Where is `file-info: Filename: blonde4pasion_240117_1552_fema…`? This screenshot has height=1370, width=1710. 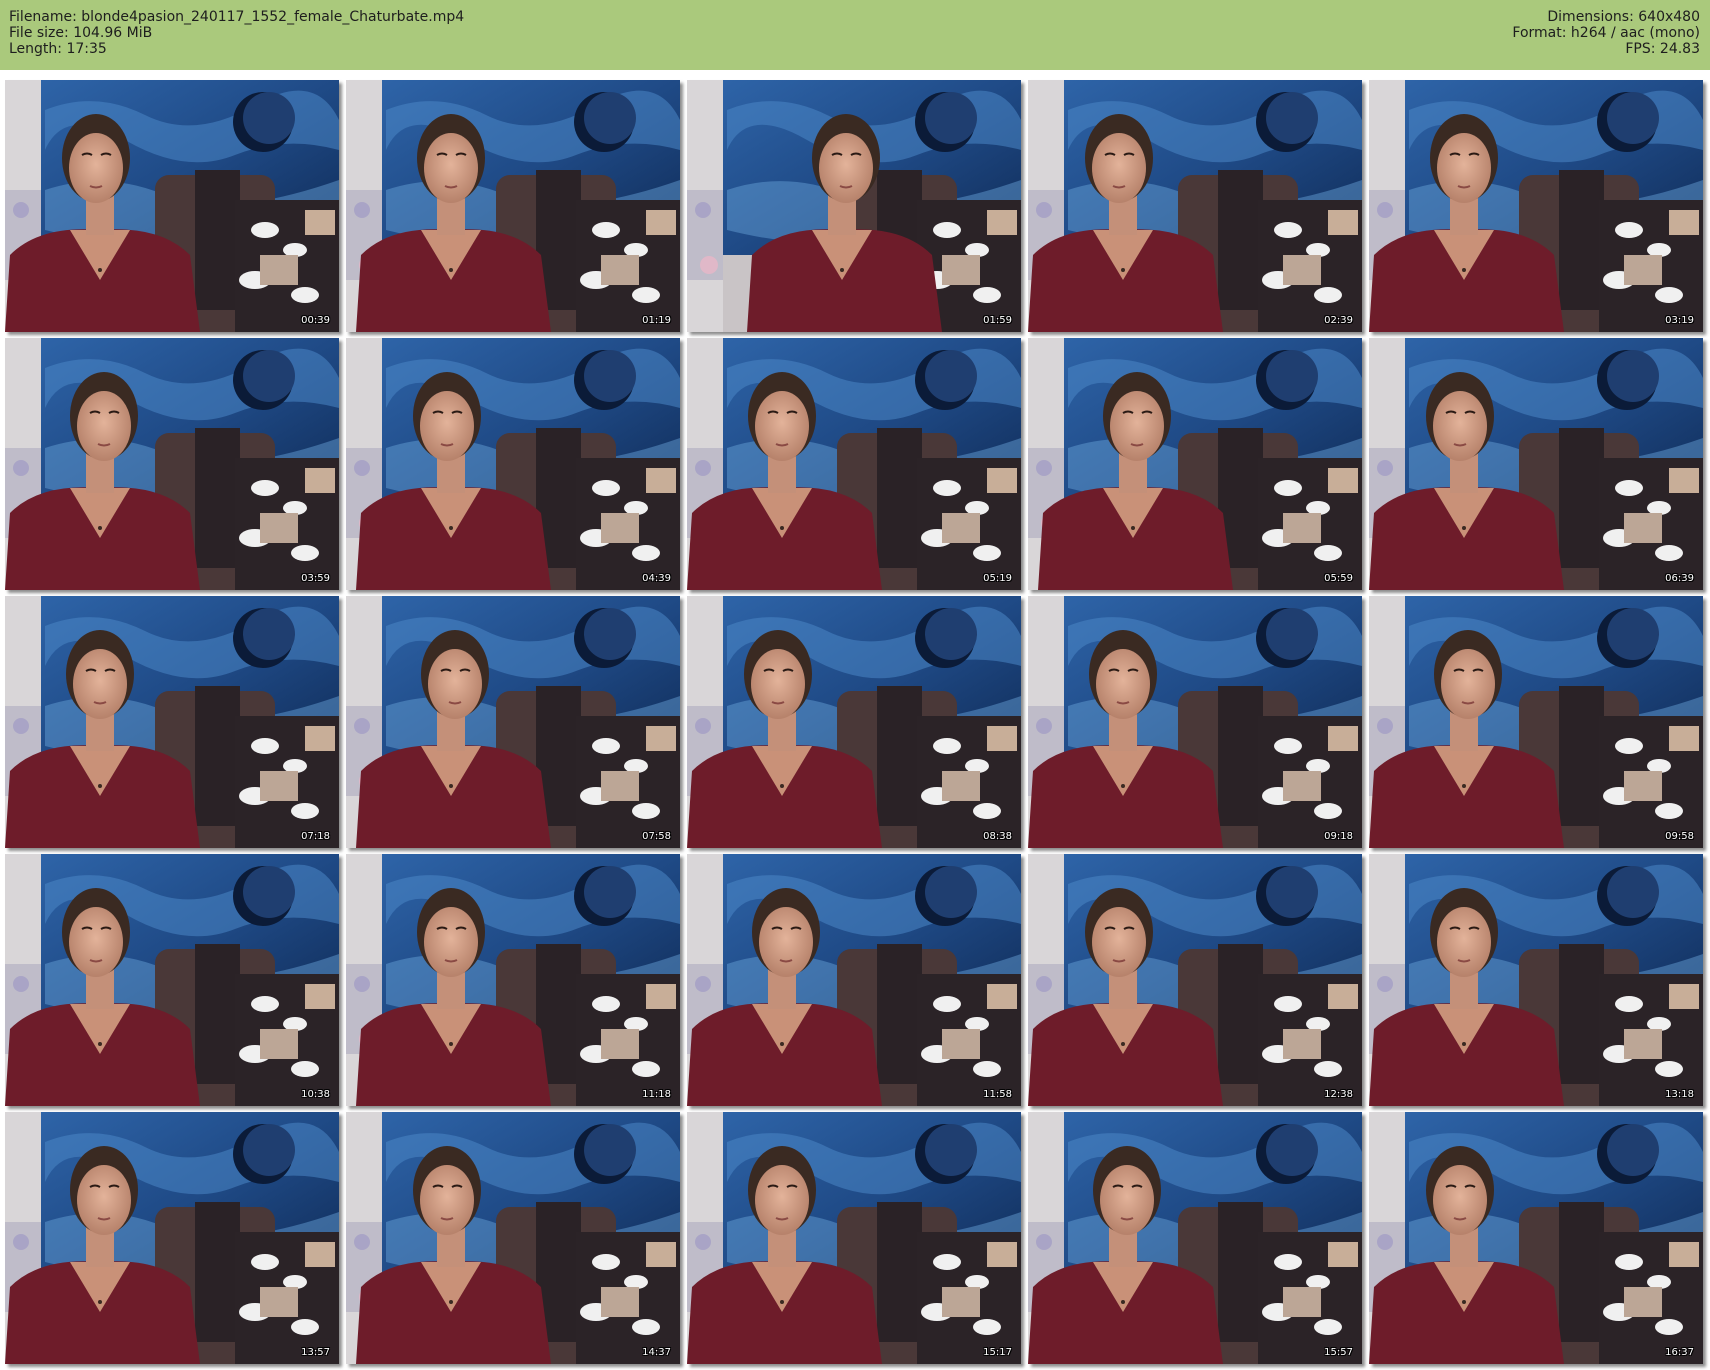 file-info: Filename: blonde4pasion_240117_1552_fema… is located at coordinates (236, 33).